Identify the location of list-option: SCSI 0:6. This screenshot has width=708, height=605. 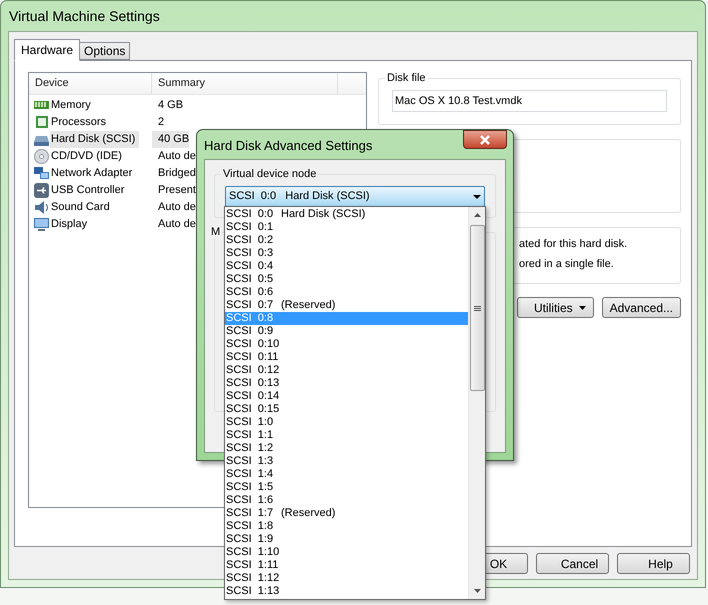
(346, 292).